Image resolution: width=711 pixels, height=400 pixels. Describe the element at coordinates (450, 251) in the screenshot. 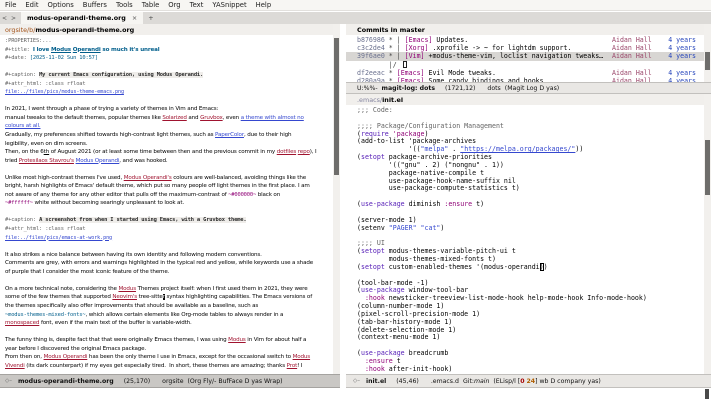

I see `text-segment: modus-themes-variable-pitch-ui t` at that location.